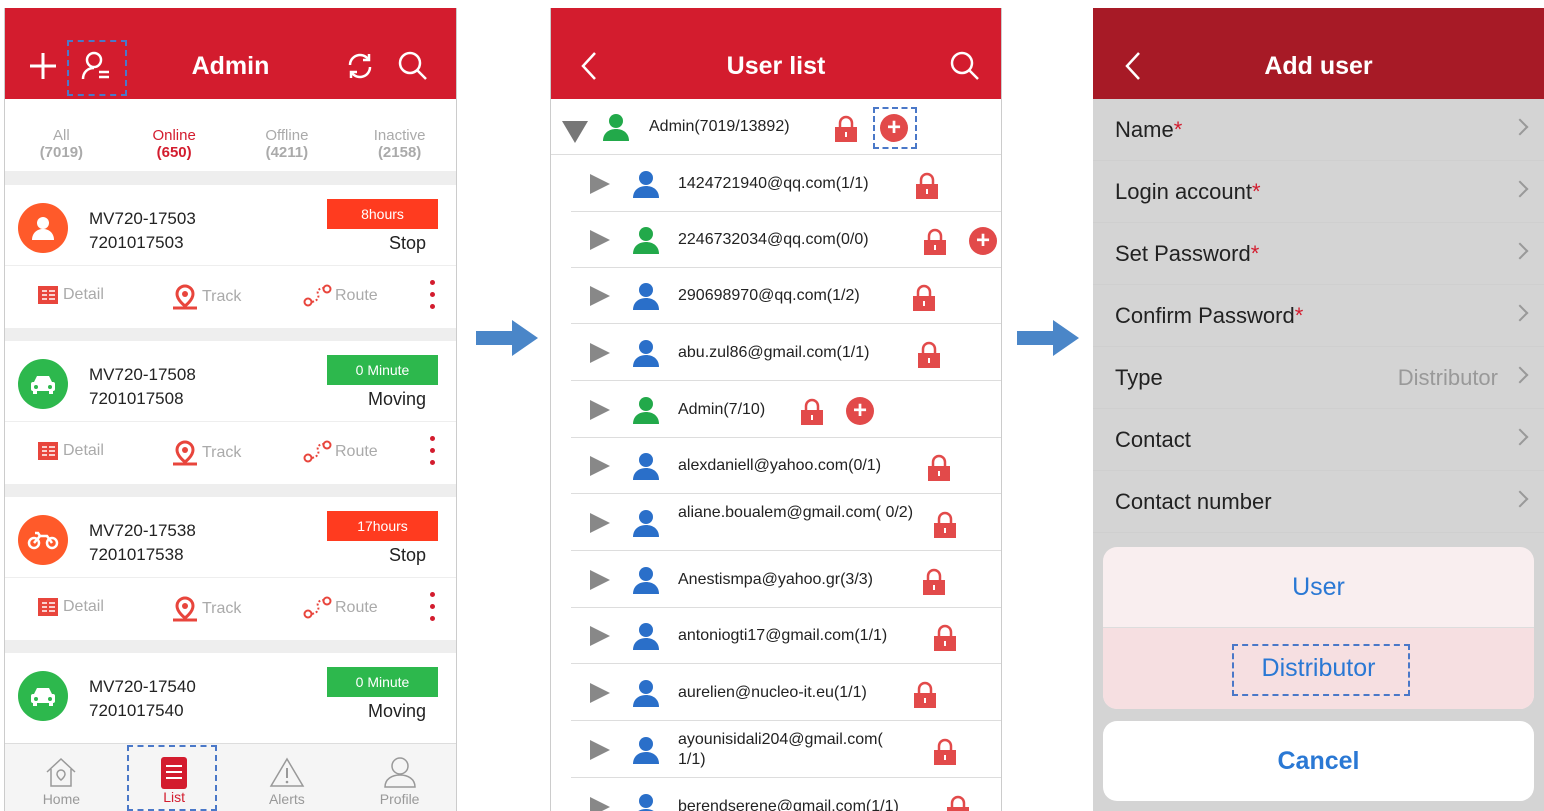 The image size is (1544, 811). I want to click on tab-all: All (7019), so click(61, 139).